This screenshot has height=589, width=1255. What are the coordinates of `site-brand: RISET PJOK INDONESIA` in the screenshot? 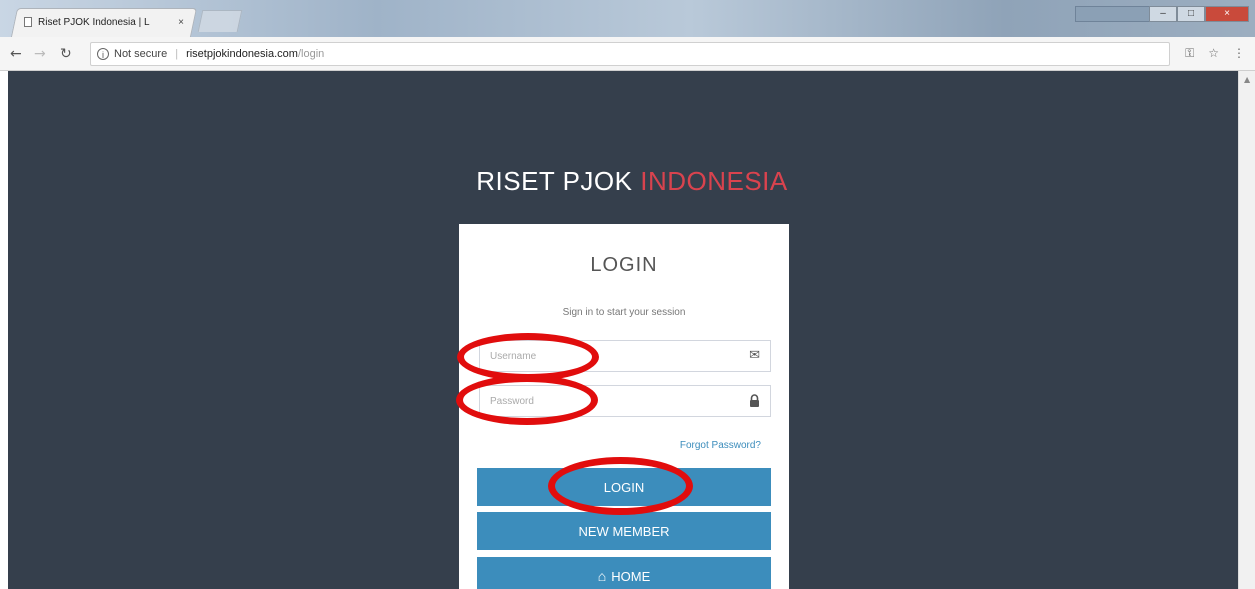 It's located at (623, 181).